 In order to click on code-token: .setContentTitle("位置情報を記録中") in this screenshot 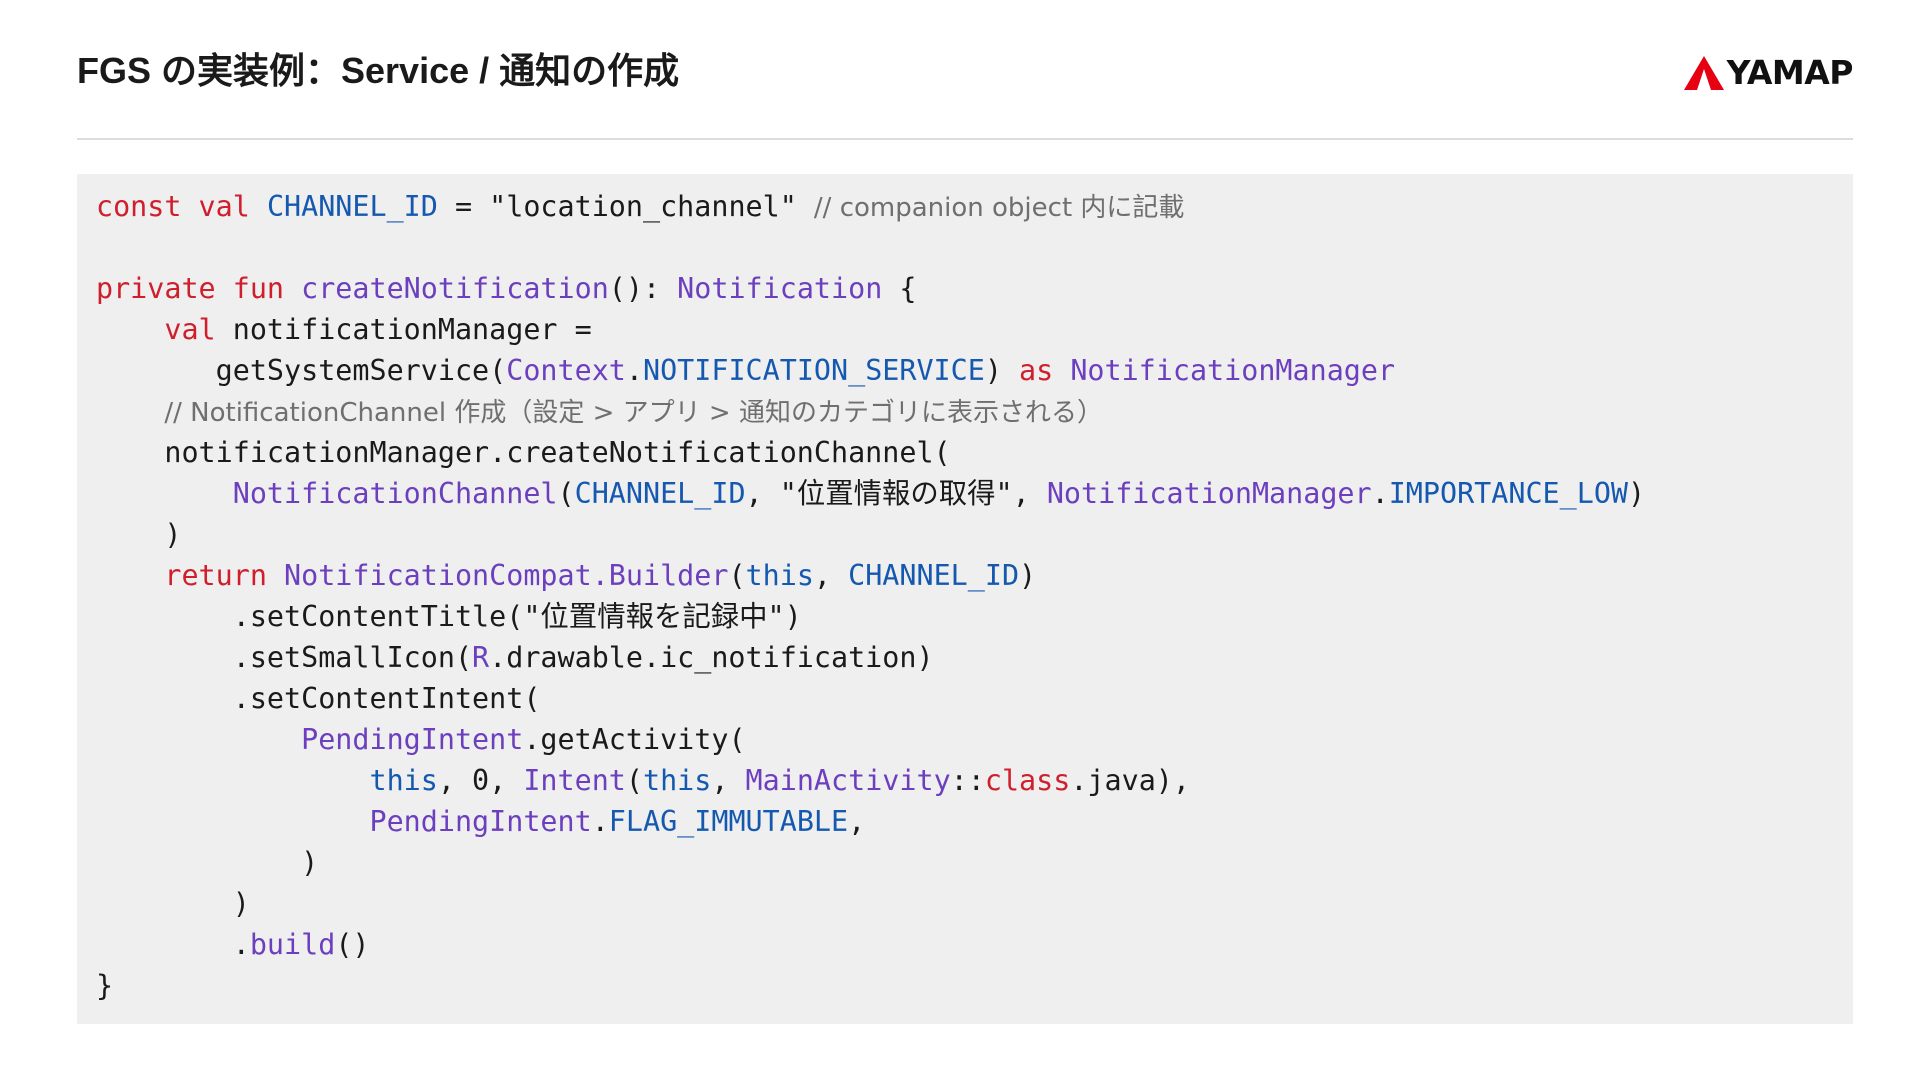, I will do `click(449, 616)`.